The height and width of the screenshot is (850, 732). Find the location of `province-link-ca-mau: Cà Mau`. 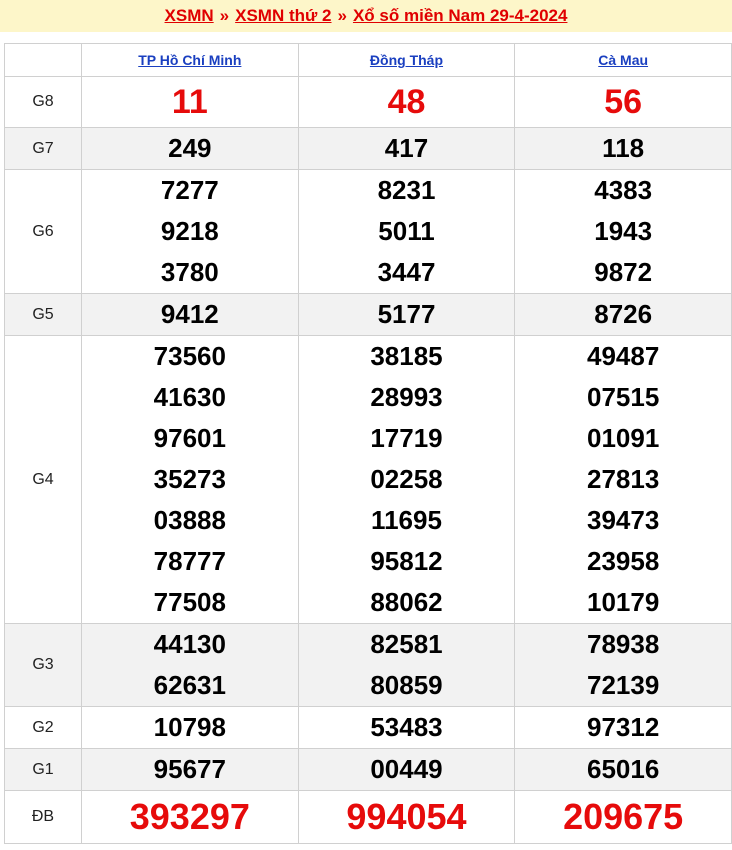

province-link-ca-mau: Cà Mau is located at coordinates (623, 60).